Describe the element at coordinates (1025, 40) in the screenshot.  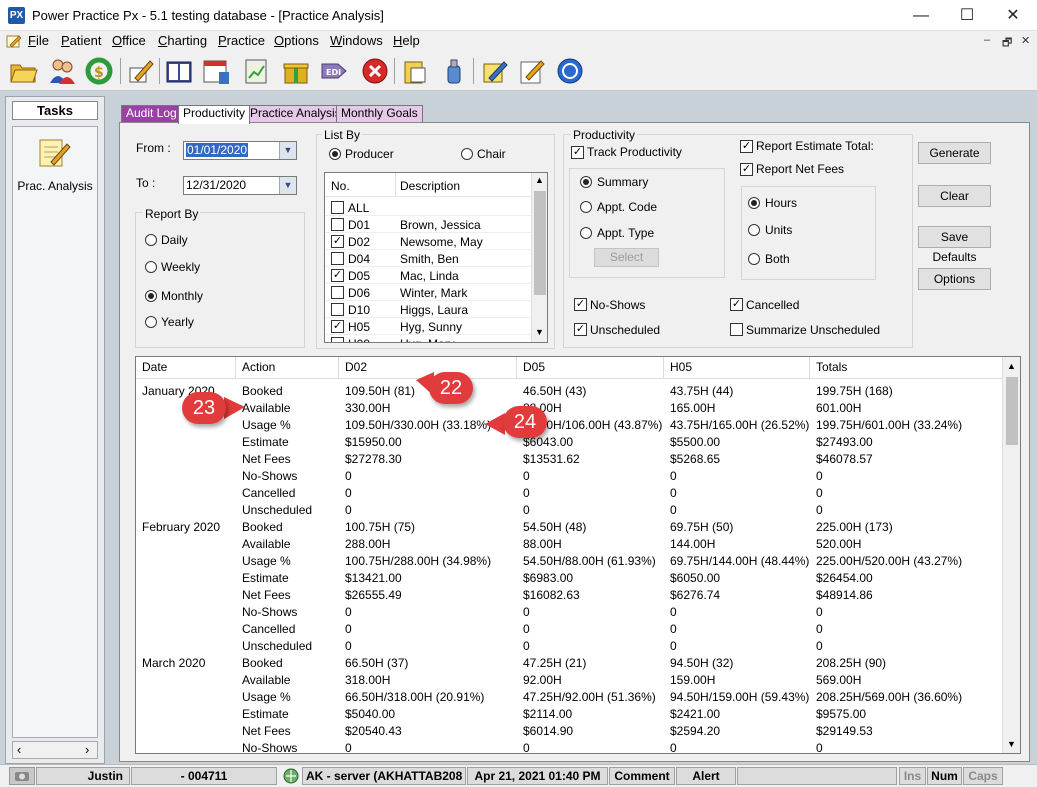
I see `mdi-close-button: ✕` at that location.